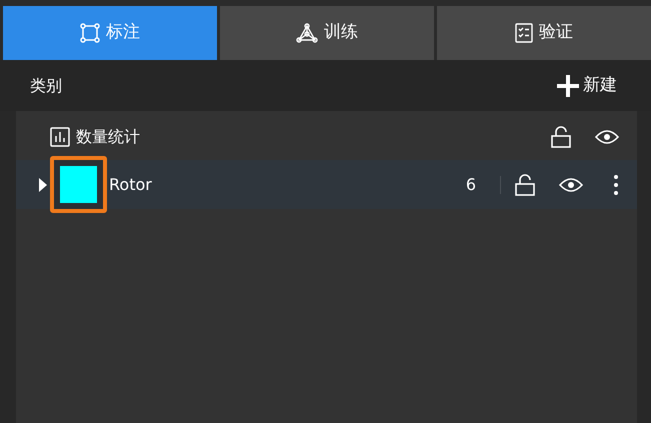  I want to click on category-title: 类别, so click(46, 85).